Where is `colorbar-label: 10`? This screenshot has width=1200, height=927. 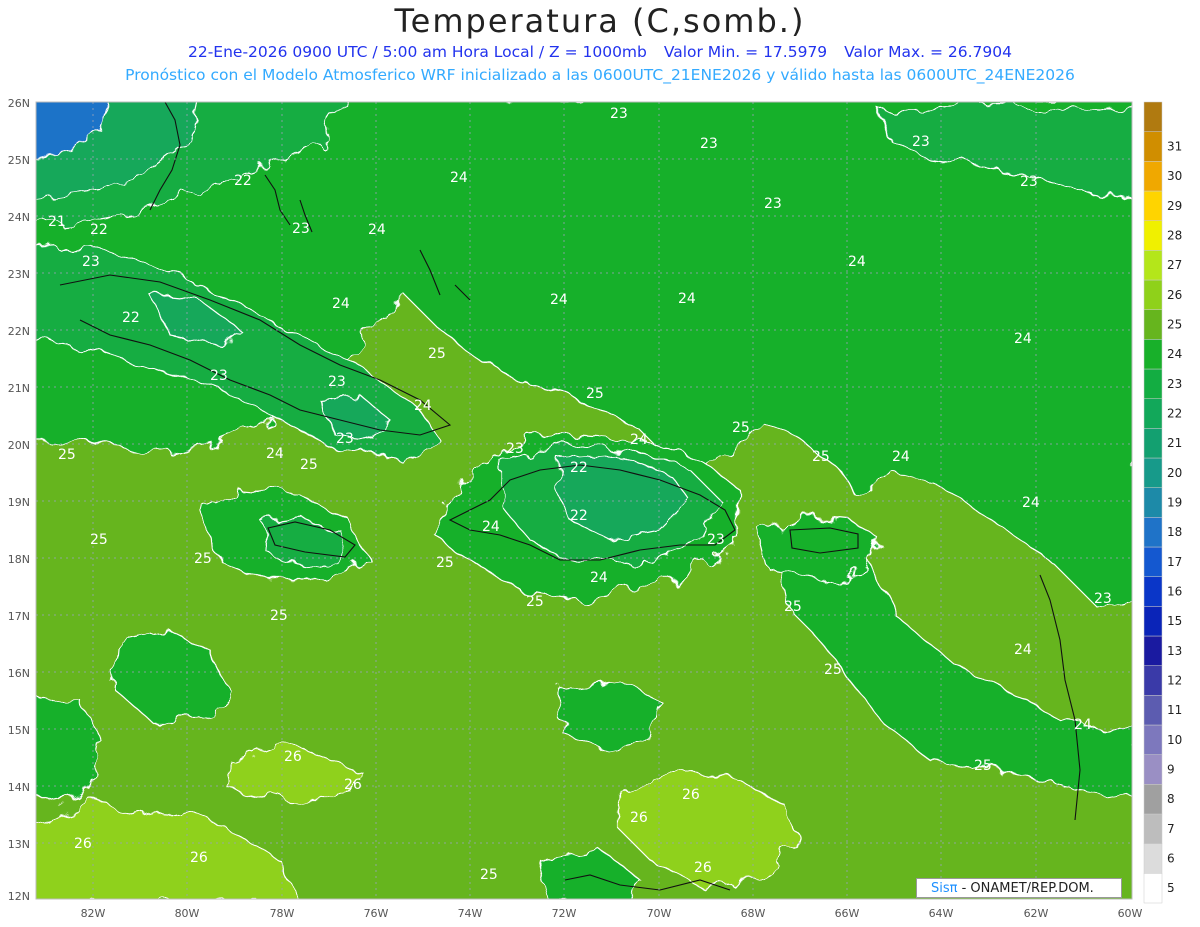
colorbar-label: 10 is located at coordinates (1174, 740).